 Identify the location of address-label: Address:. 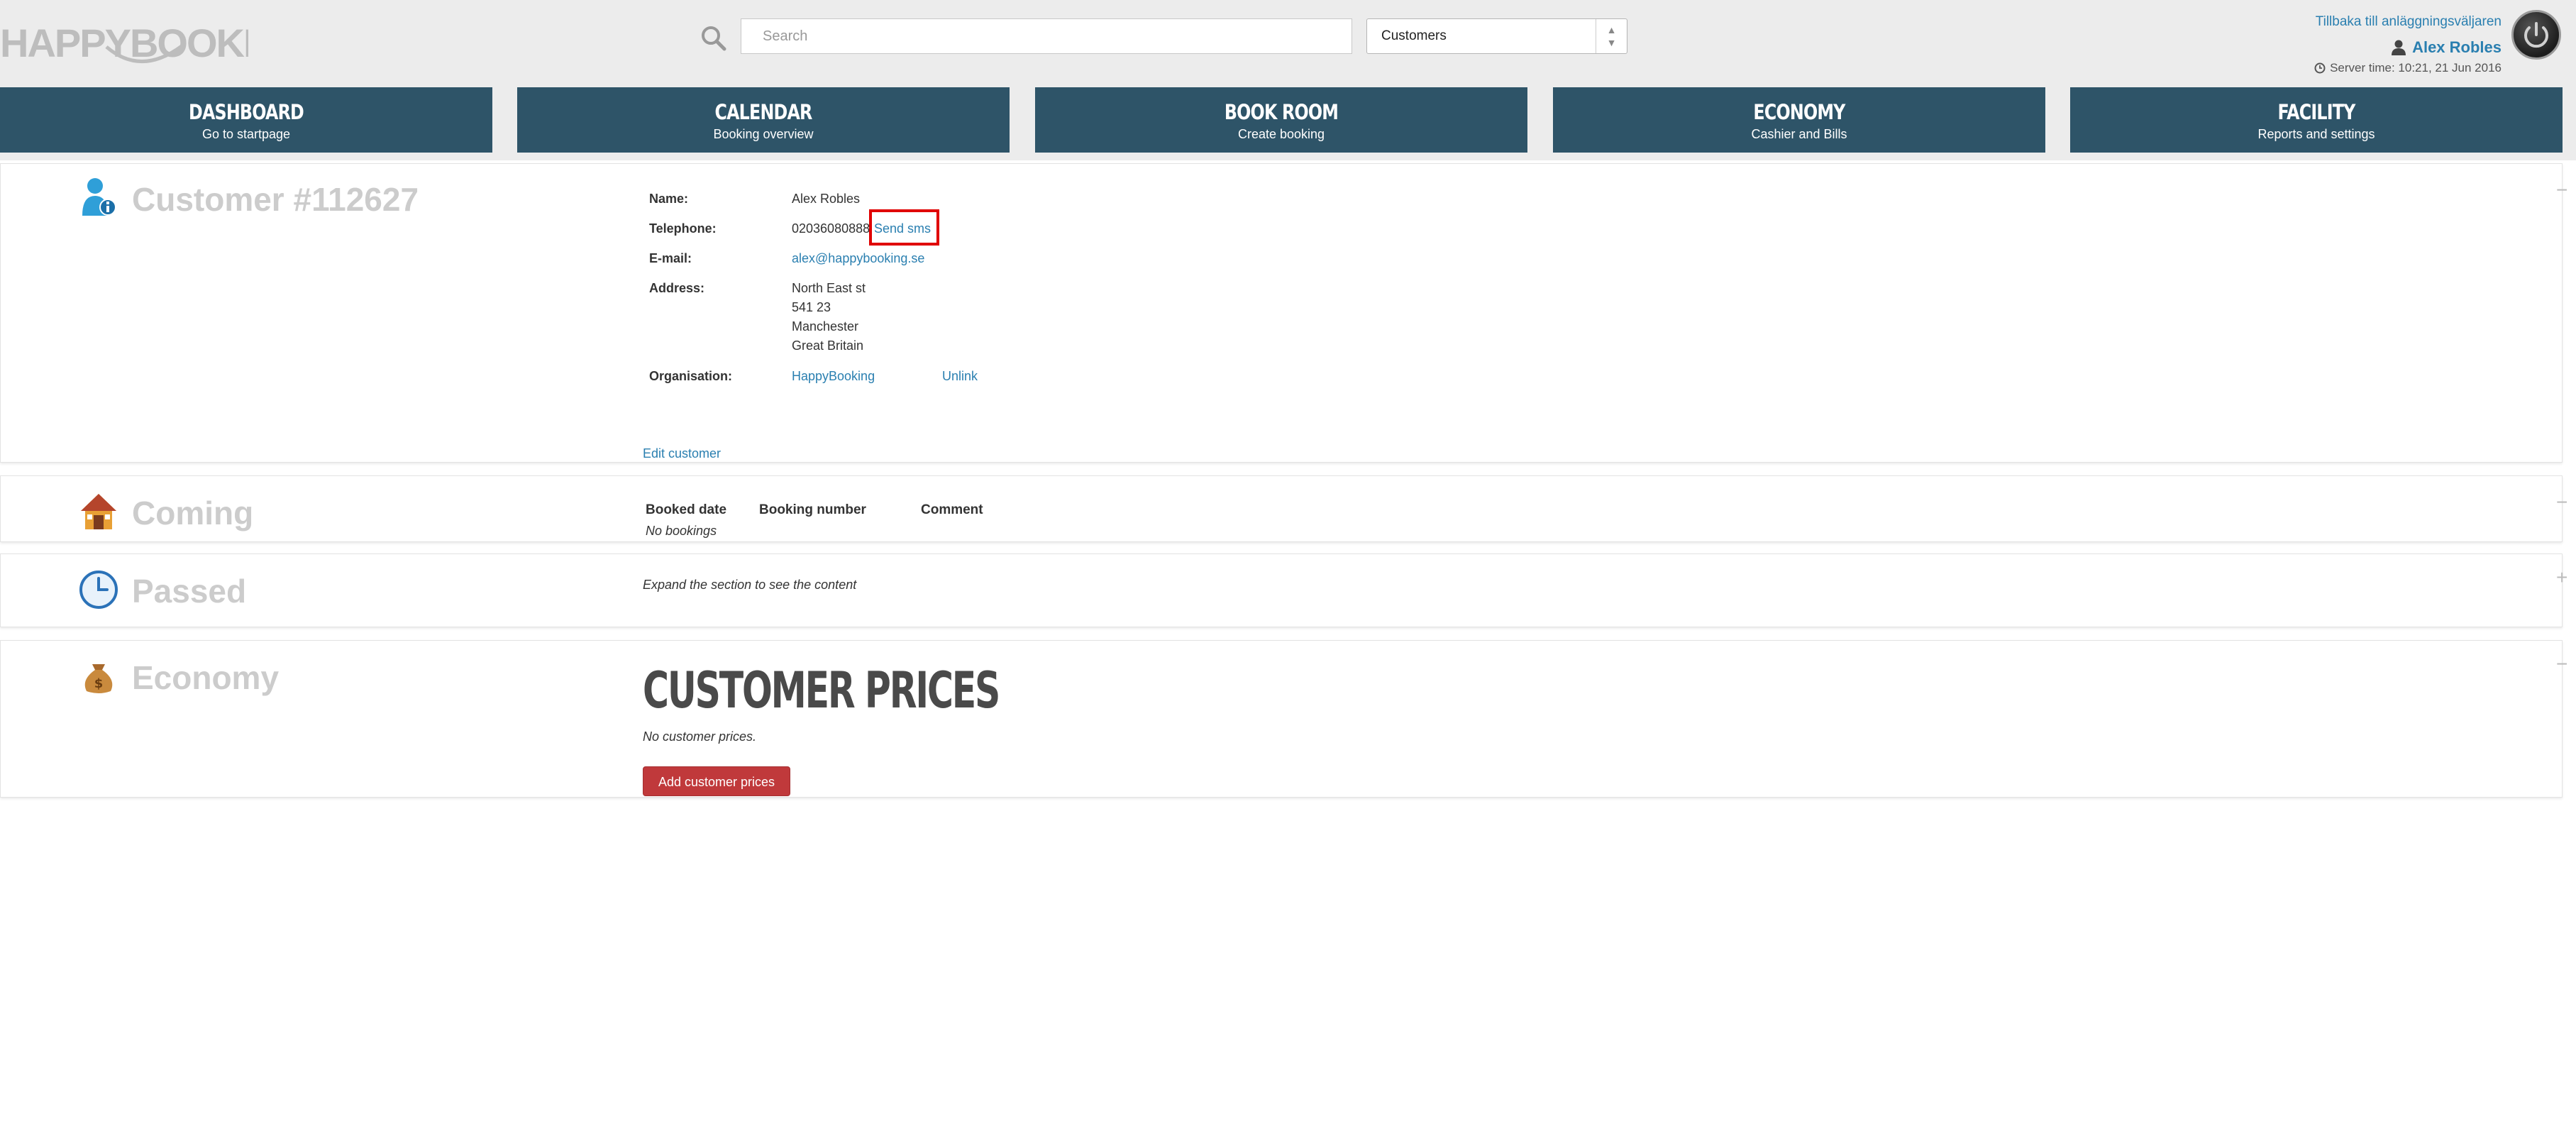
(677, 288).